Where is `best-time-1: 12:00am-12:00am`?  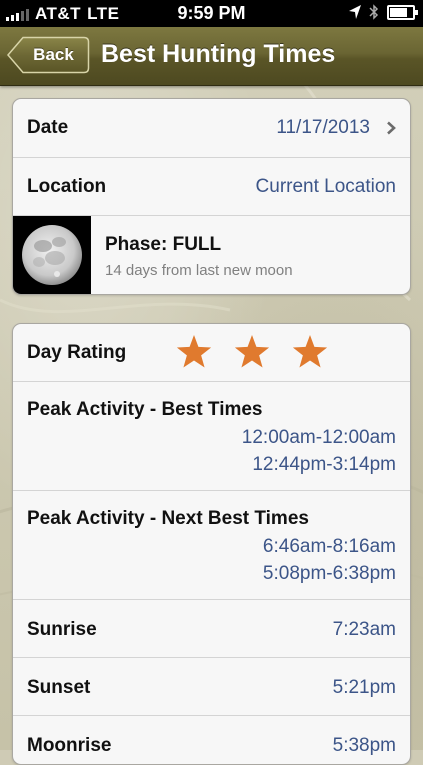 best-time-1: 12:00am-12:00am is located at coordinates (318, 437).